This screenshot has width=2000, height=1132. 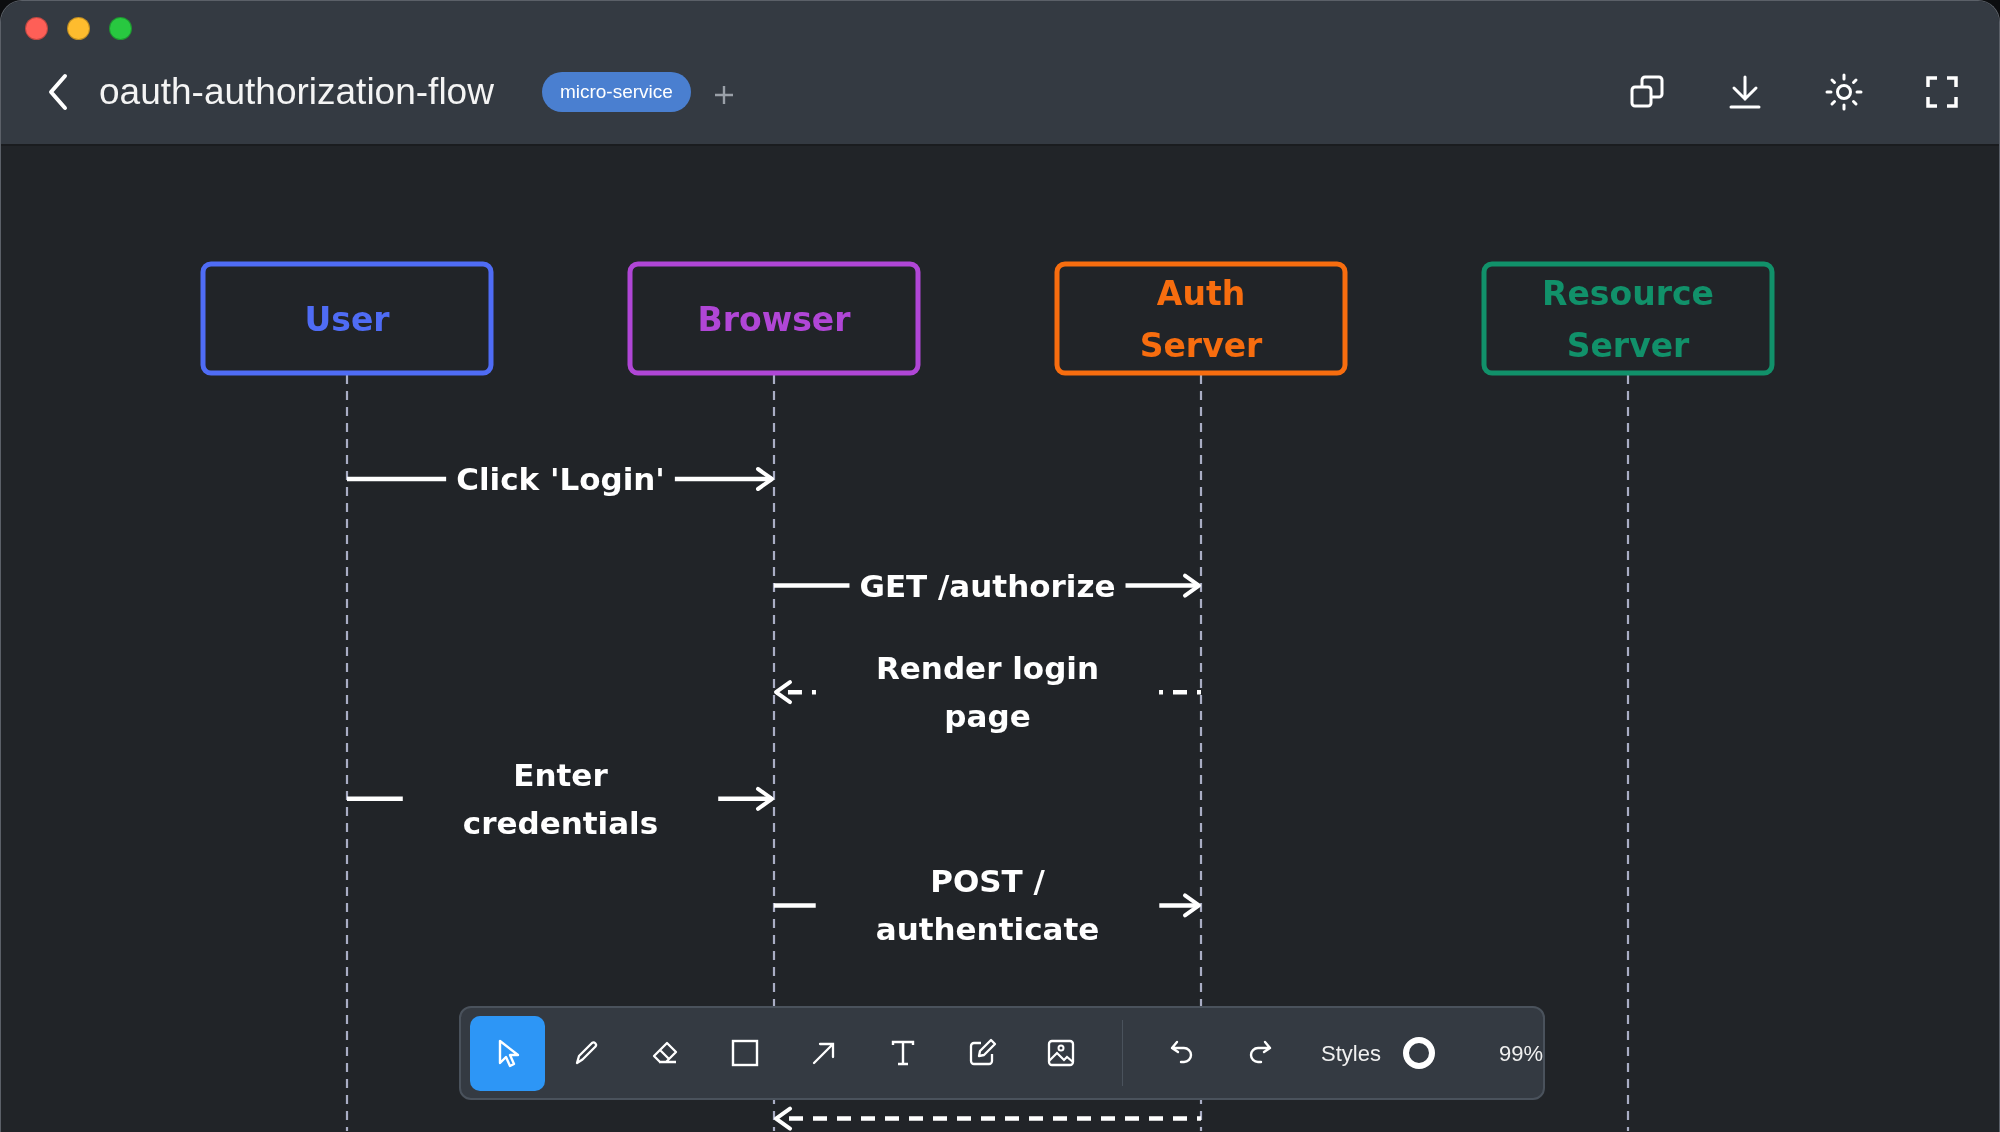 What do you see at coordinates (560, 479) in the screenshot?
I see `message-label: Click 'Login'` at bounding box center [560, 479].